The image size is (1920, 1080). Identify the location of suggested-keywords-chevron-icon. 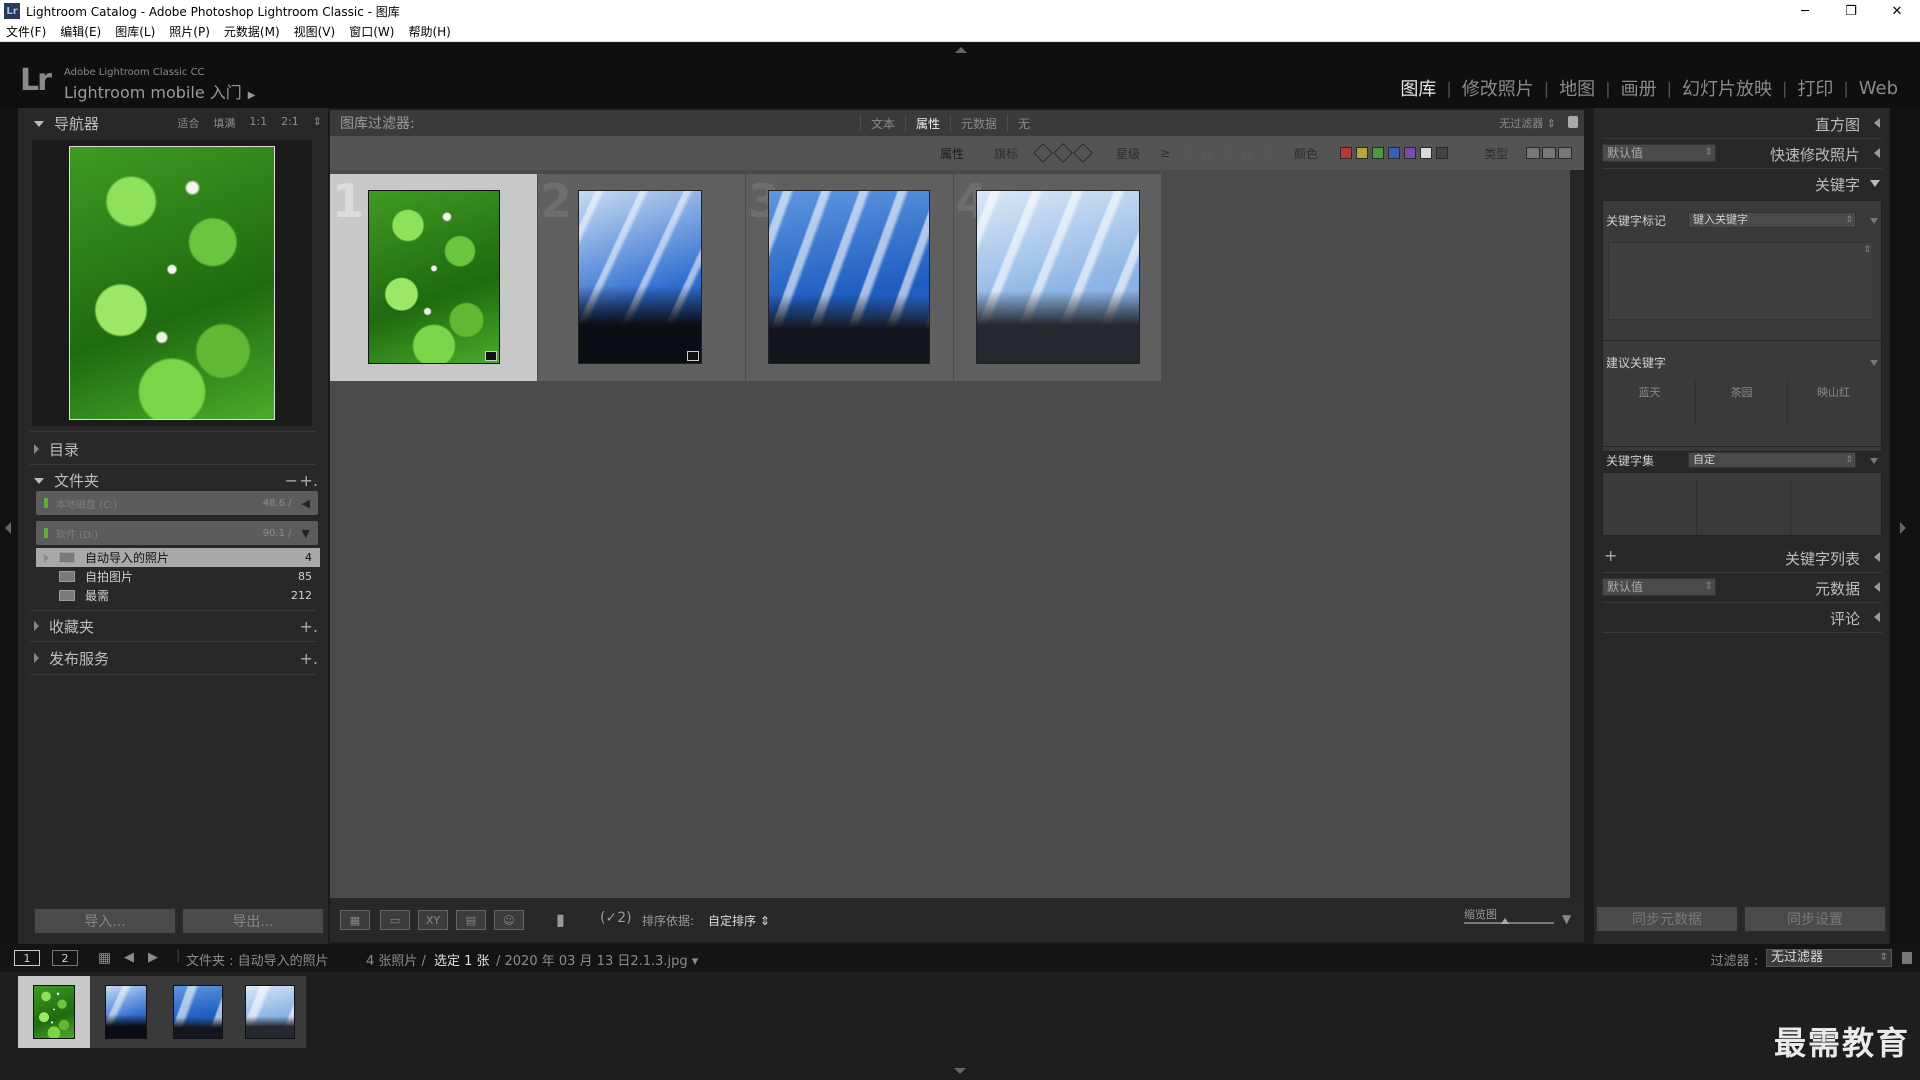
(1874, 363).